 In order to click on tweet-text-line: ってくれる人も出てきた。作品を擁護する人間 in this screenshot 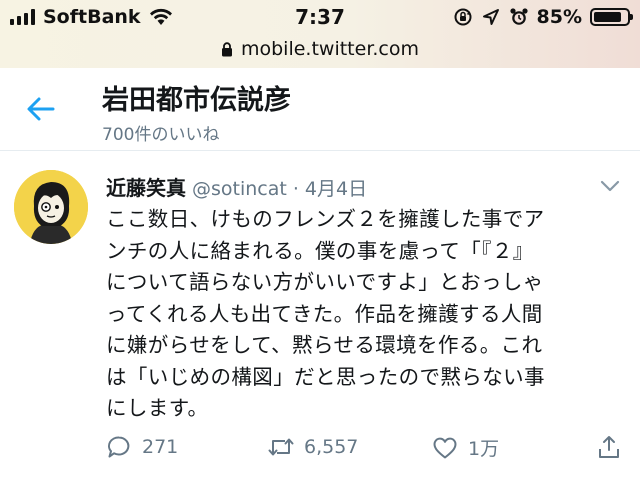, I will do `click(324, 313)`.